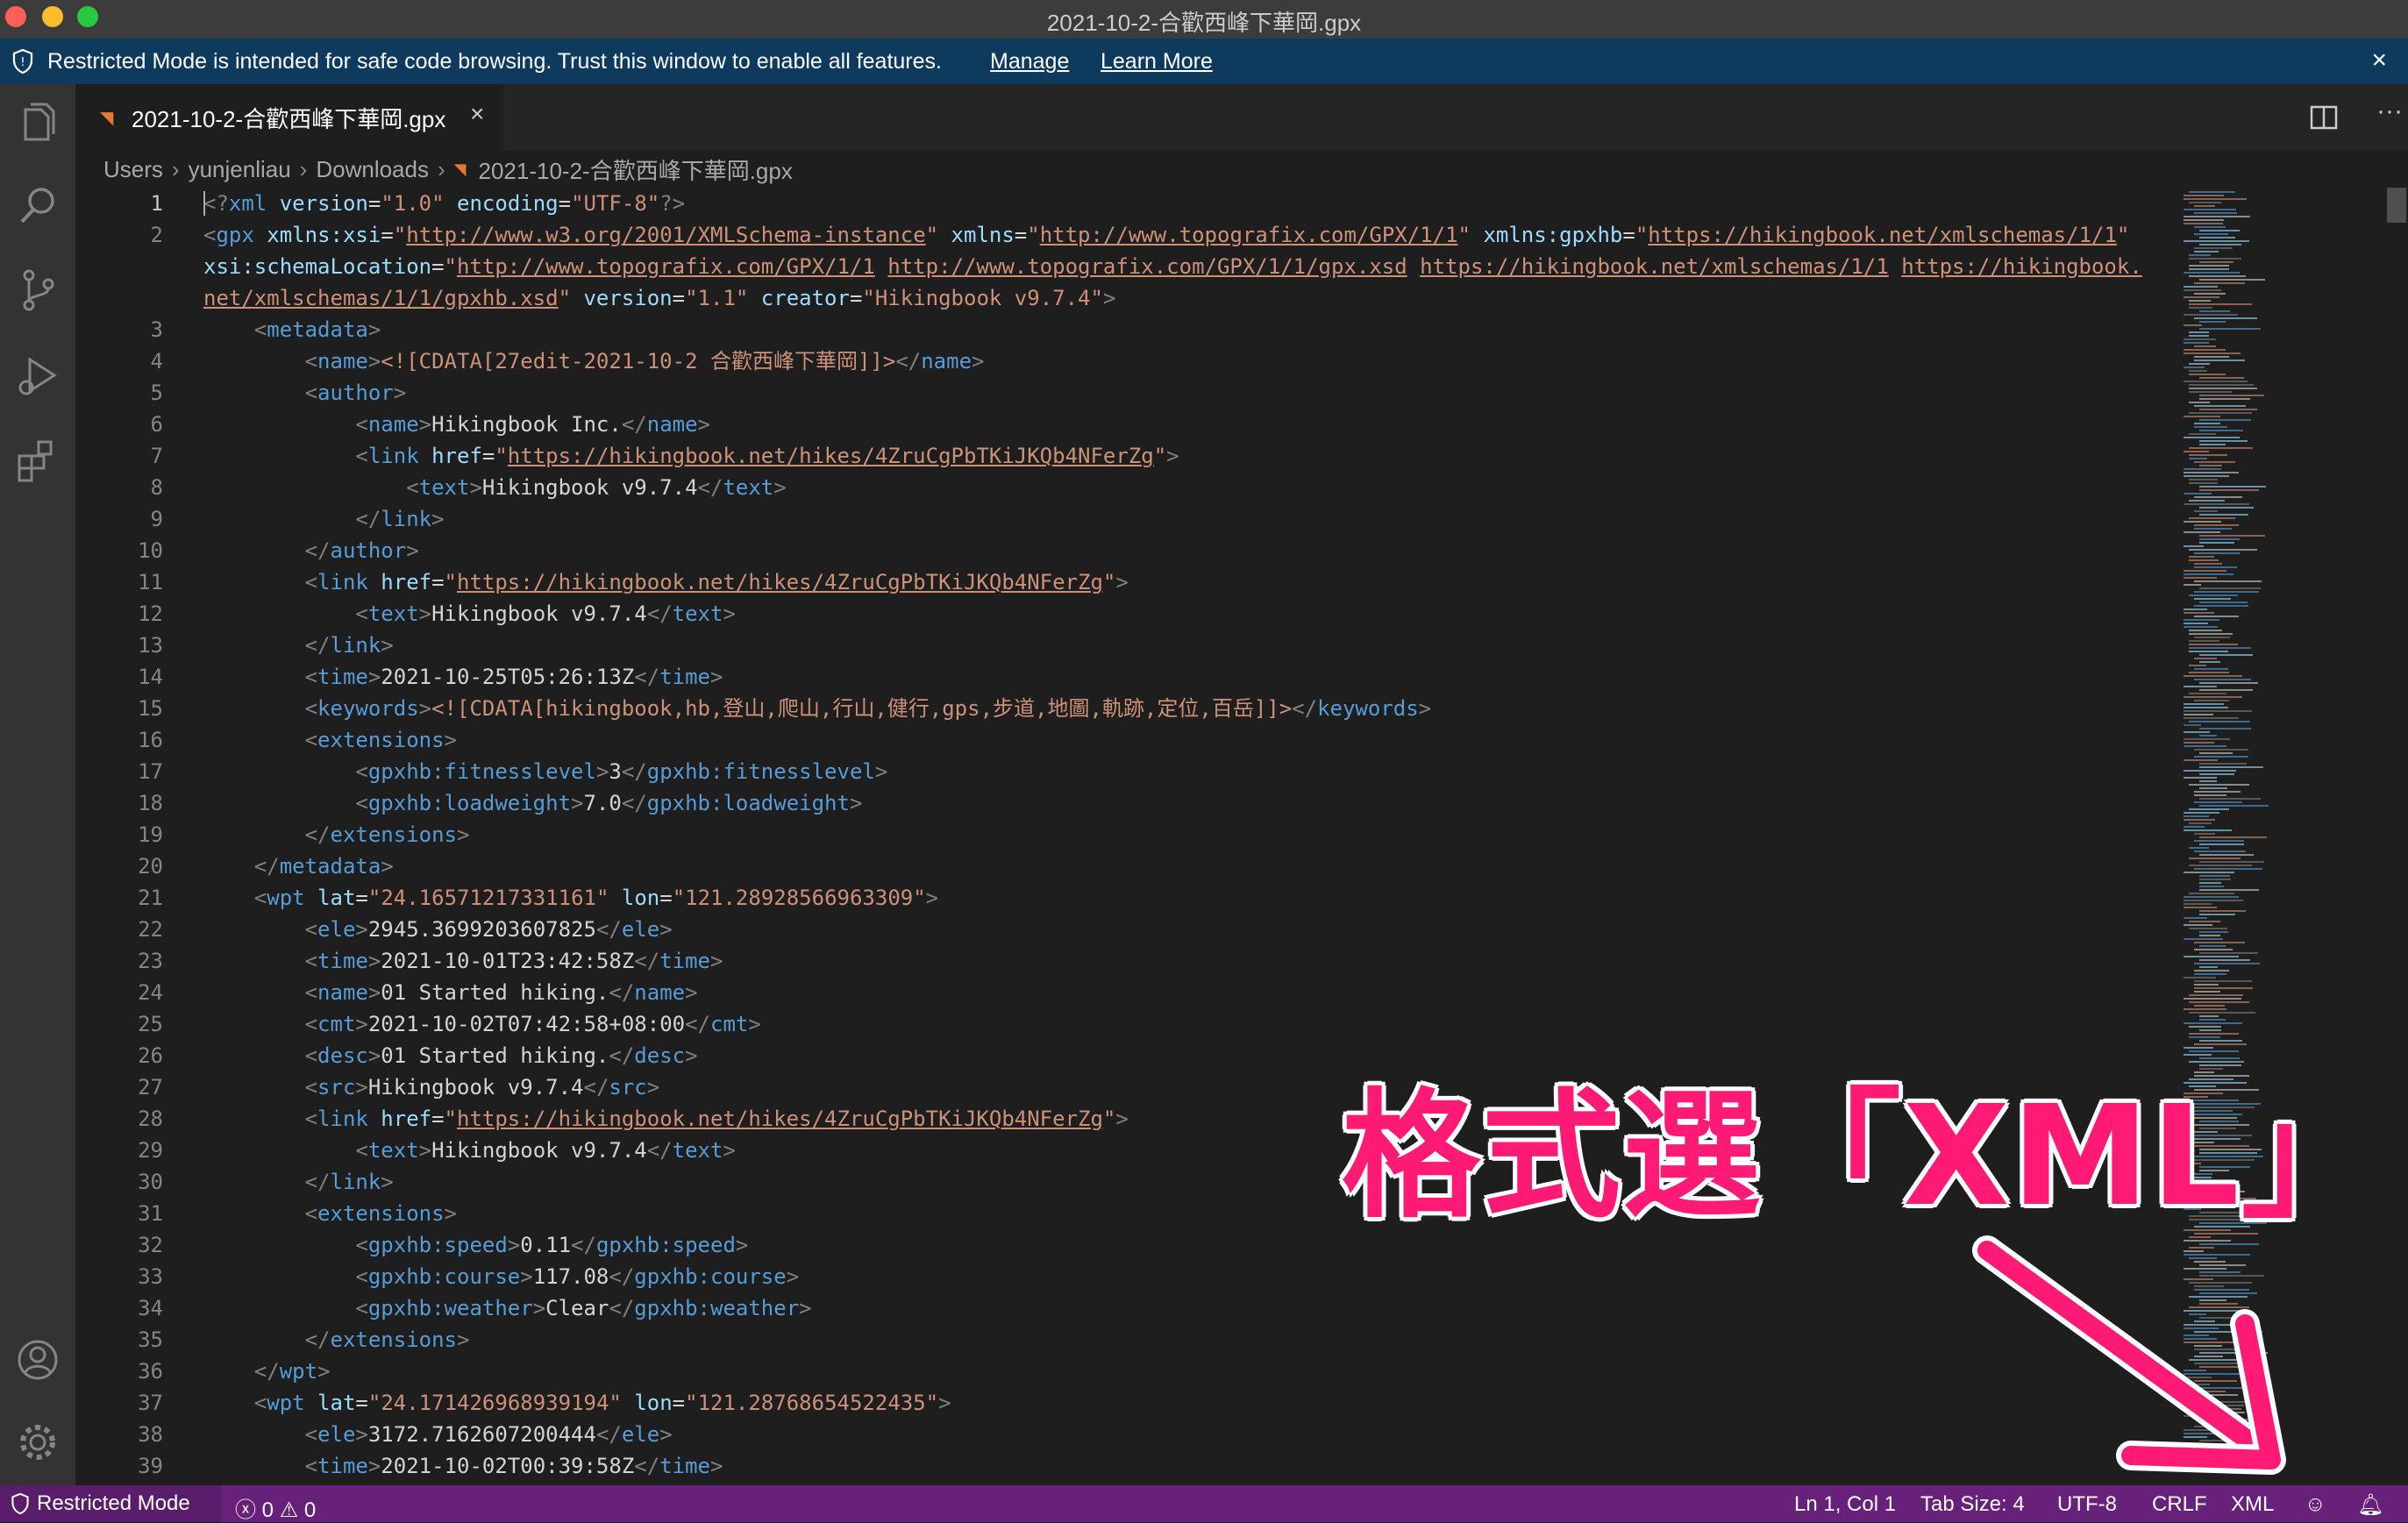 This screenshot has width=2408, height=1523. Describe the element at coordinates (2315, 1504) in the screenshot. I see `feedback-icon: ☺` at that location.